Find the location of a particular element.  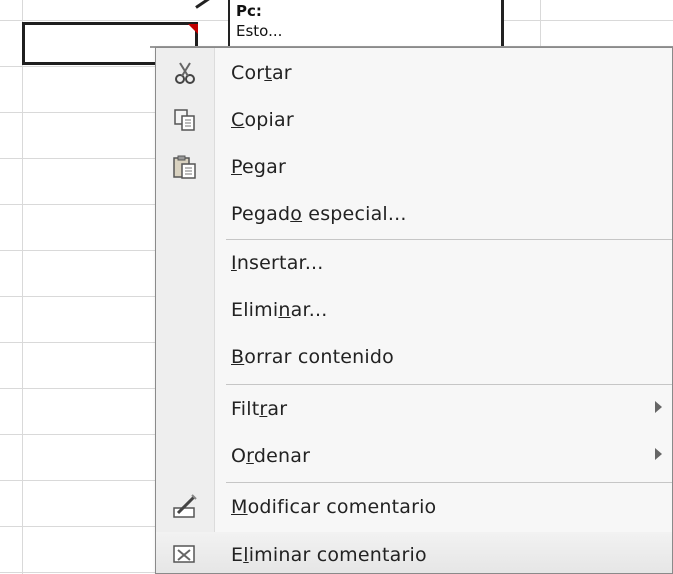

delete-comment-icon is located at coordinates (185, 555).